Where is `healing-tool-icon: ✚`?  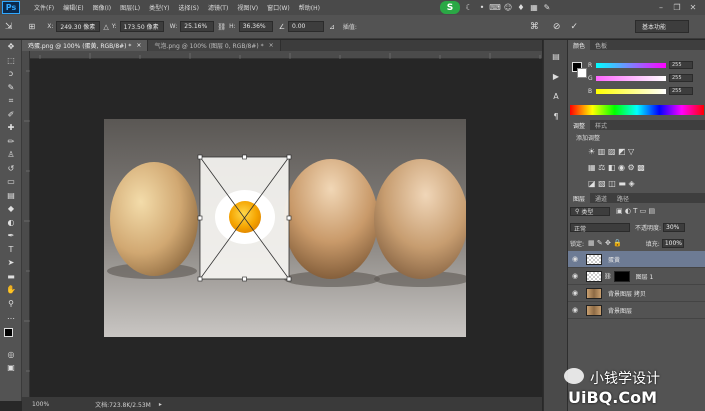
healing-tool-icon: ✚ is located at coordinates (11, 128).